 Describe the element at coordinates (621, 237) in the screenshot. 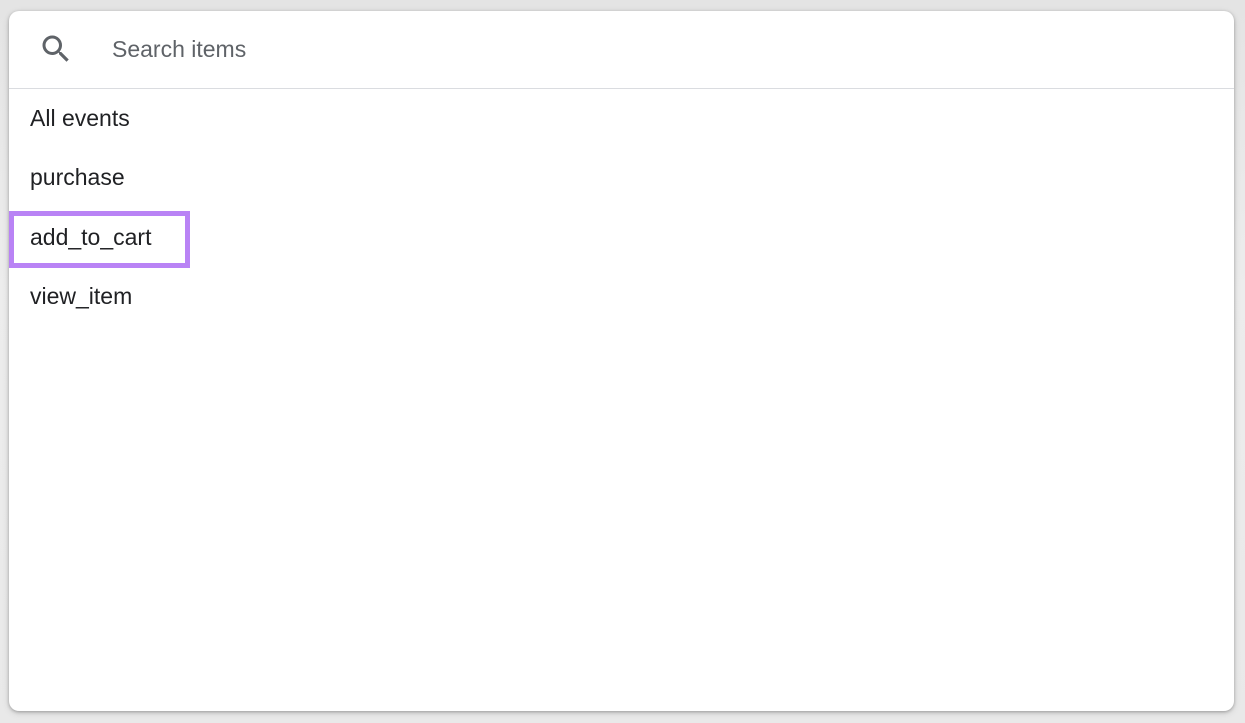

I see `list-item-add-to-cart: add_to_cart` at that location.